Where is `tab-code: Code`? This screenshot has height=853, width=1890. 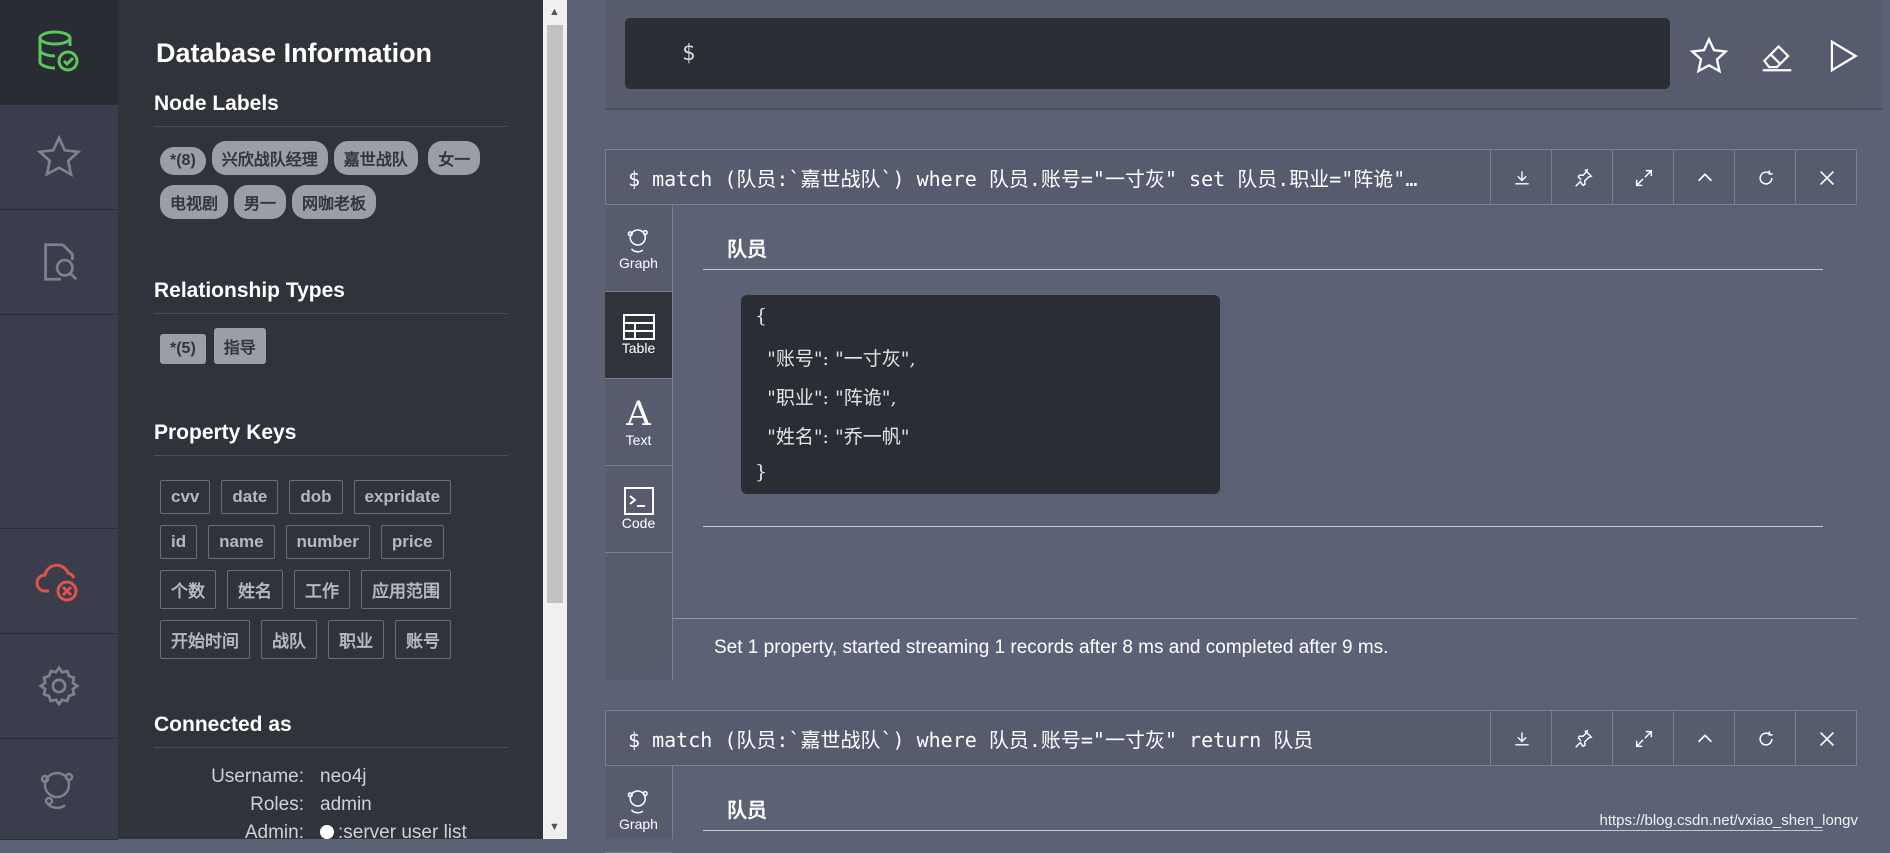
tab-code: Code is located at coordinates (638, 509).